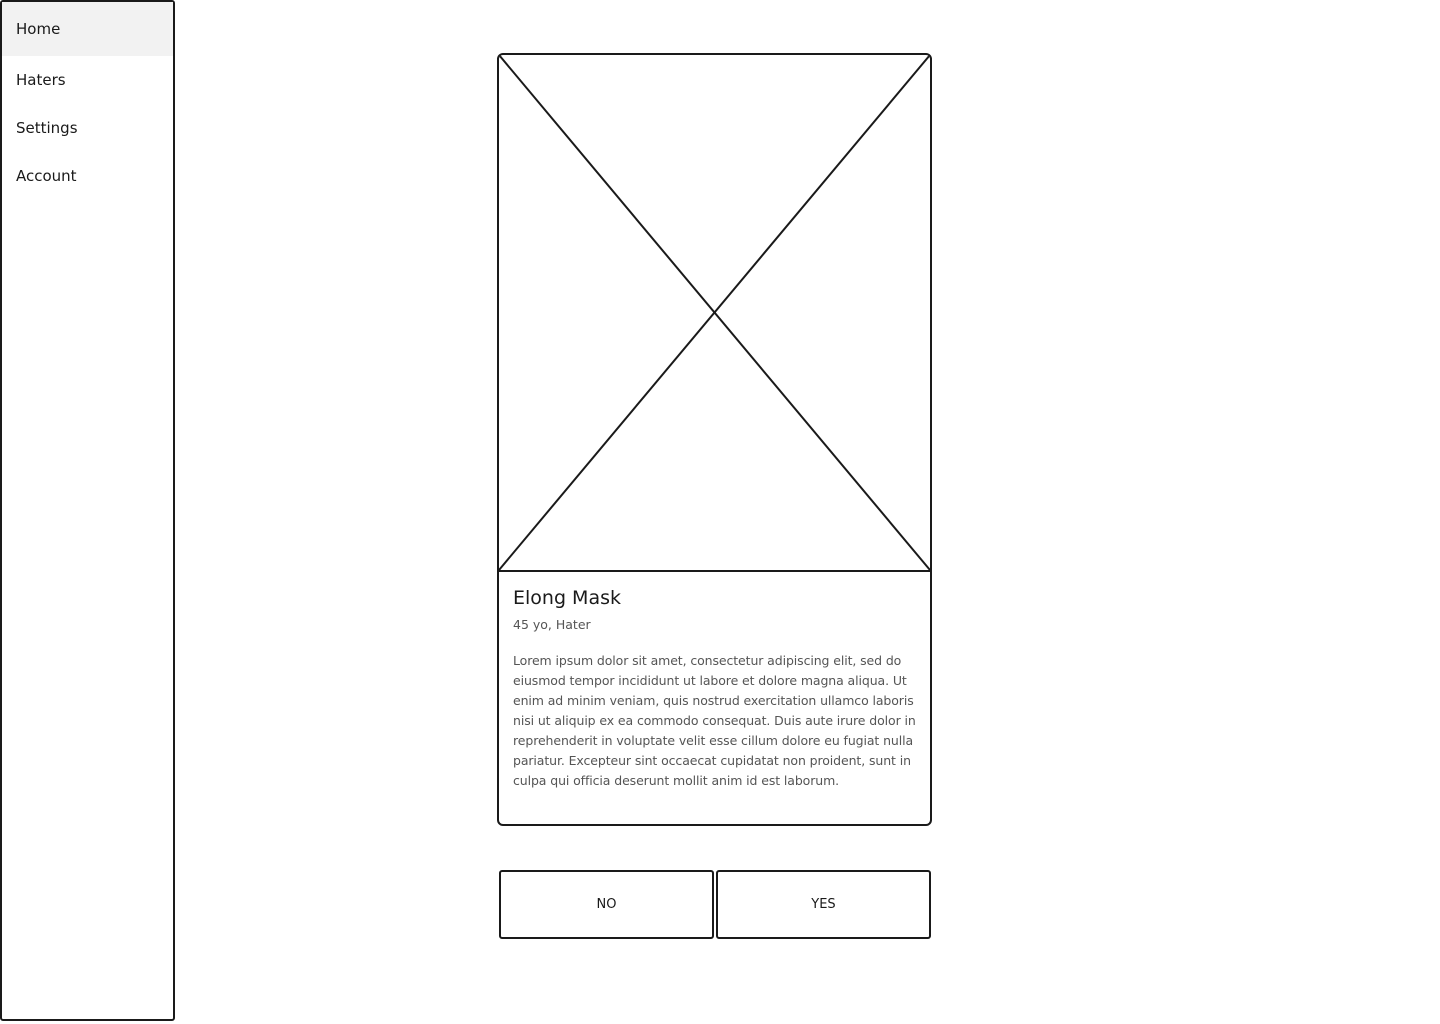  What do you see at coordinates (46, 176) in the screenshot?
I see `sidebar-item-label: Account` at bounding box center [46, 176].